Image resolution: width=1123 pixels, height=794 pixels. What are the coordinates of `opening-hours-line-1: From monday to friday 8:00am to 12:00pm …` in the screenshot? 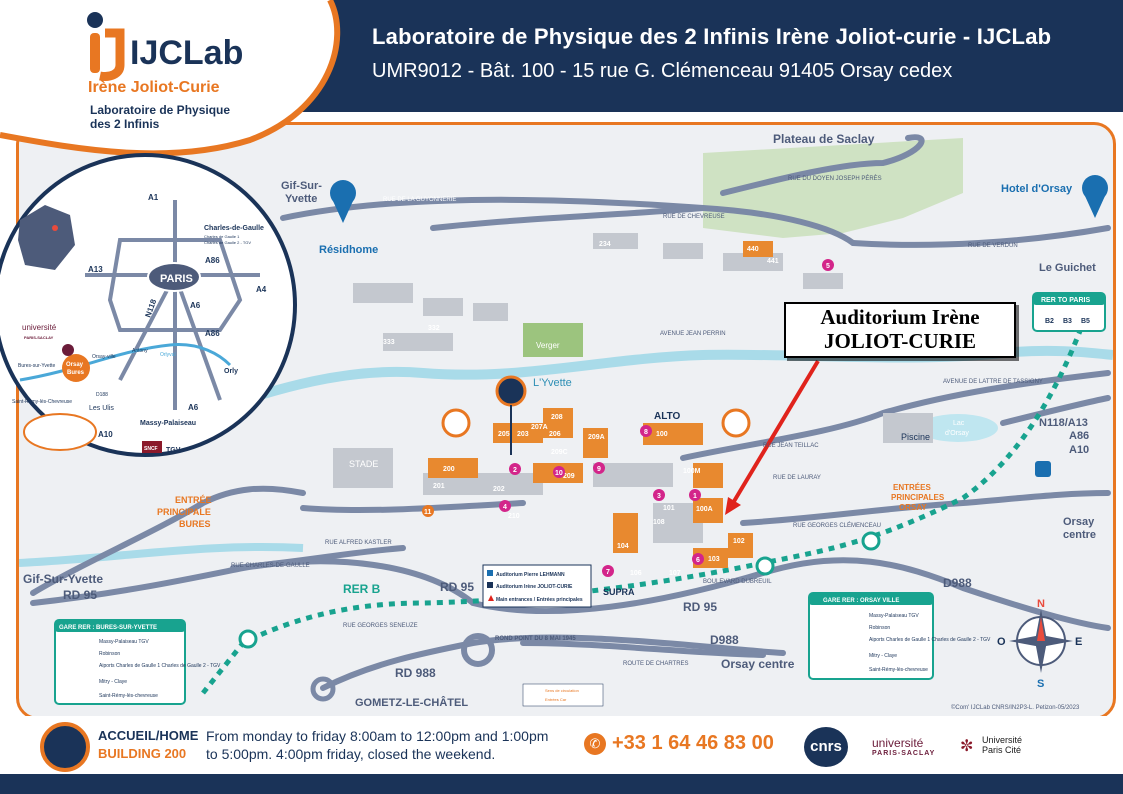 It's located at (377, 736).